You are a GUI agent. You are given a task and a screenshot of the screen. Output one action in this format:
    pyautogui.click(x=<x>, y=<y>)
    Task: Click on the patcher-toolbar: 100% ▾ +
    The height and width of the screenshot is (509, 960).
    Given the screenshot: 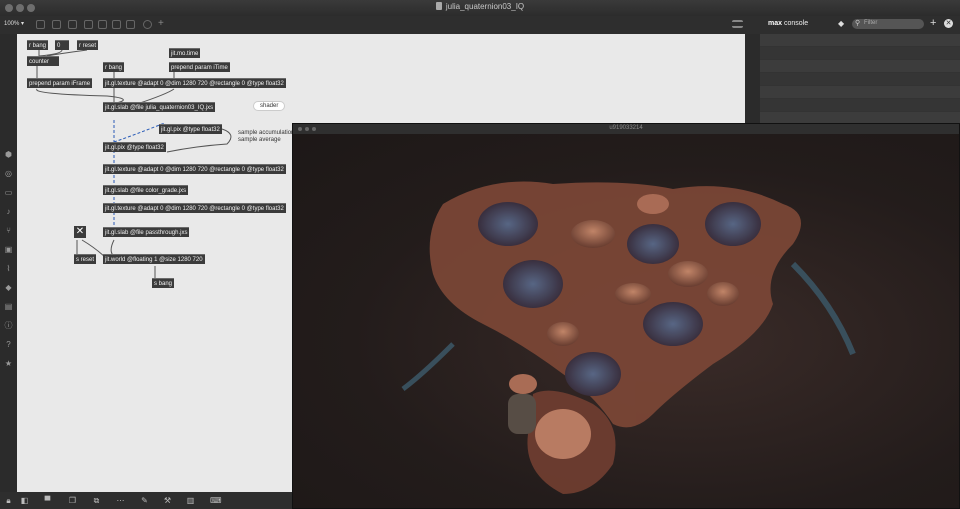 What is the action you would take?
    pyautogui.click(x=380, y=25)
    